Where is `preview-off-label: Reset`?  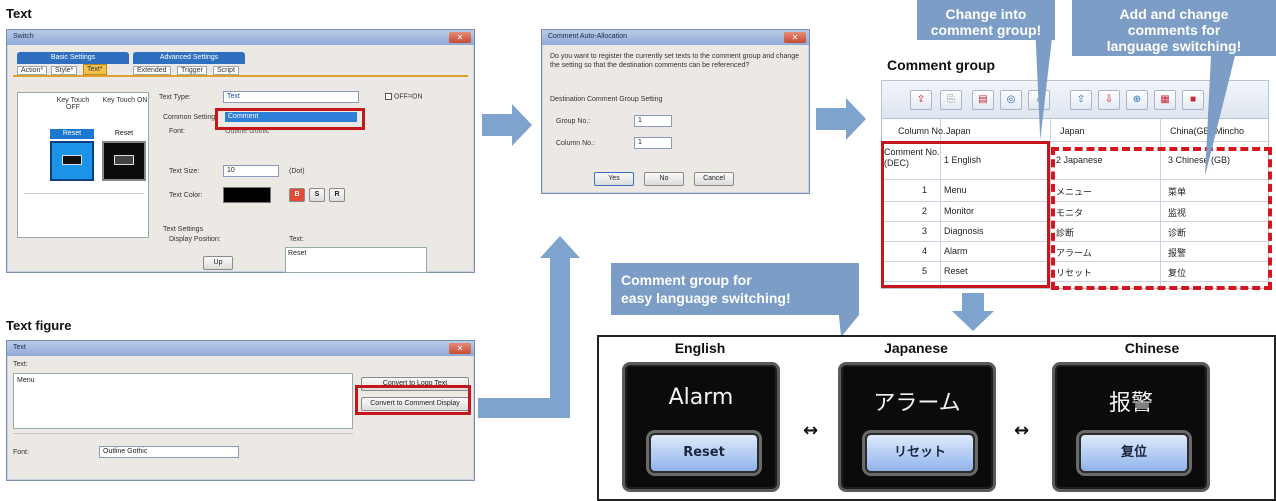
preview-off-label: Reset is located at coordinates (72, 134).